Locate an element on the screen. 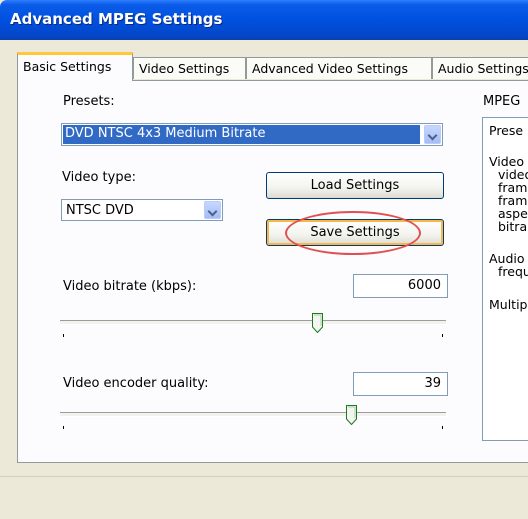  summary-line: bitra is located at coordinates (513, 226).